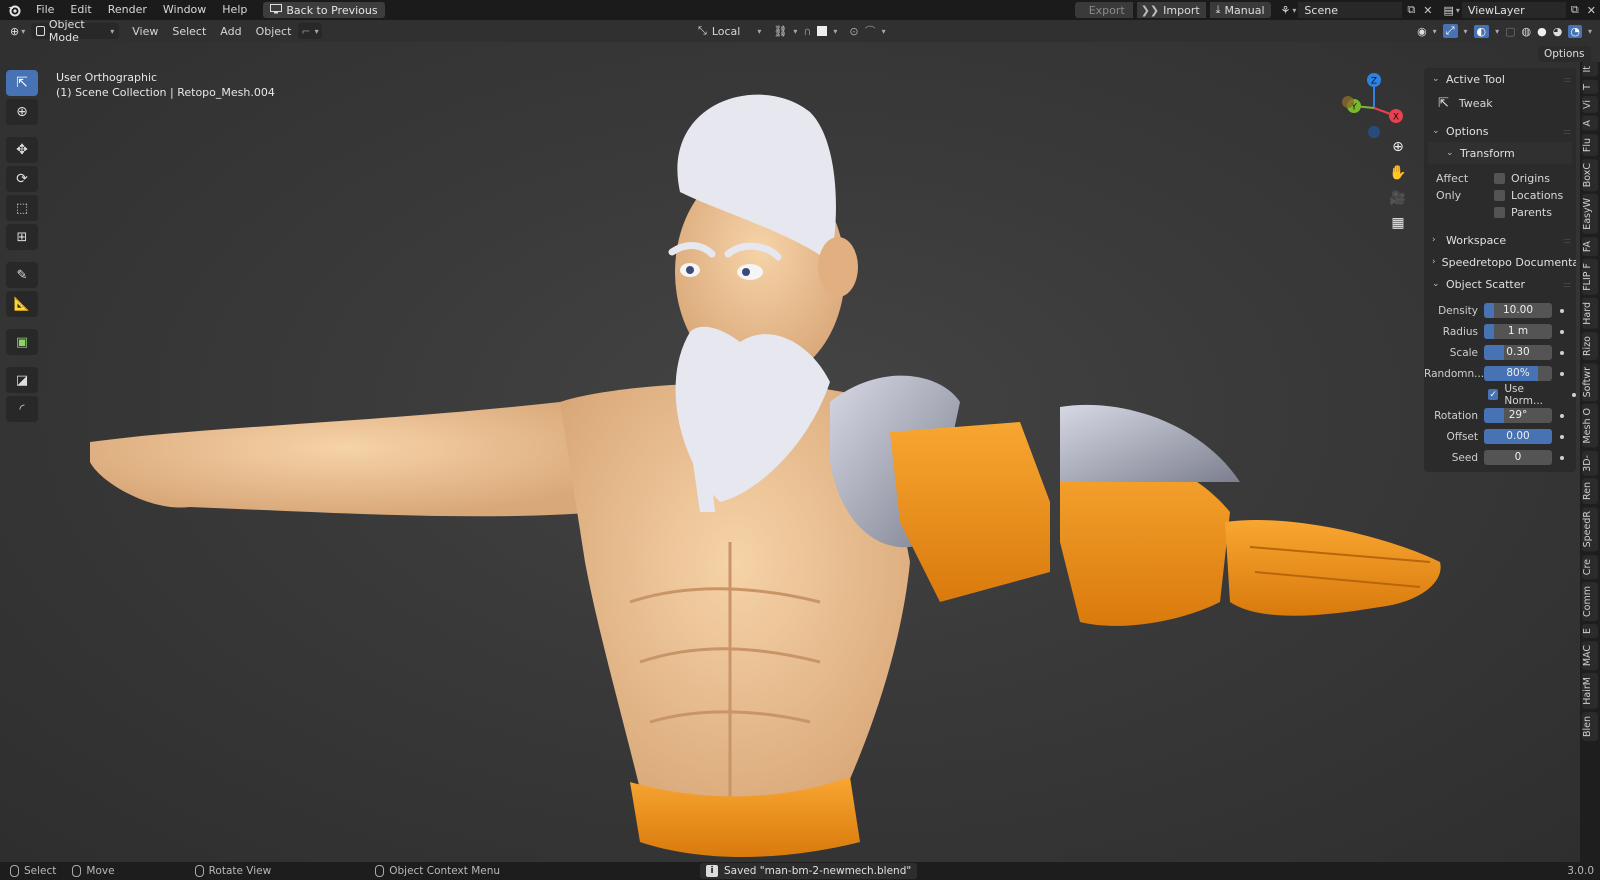 The width and height of the screenshot is (1600, 880). Describe the element at coordinates (1450, 31) in the screenshot. I see `gizmo-toggle-icon: ⤢` at that location.